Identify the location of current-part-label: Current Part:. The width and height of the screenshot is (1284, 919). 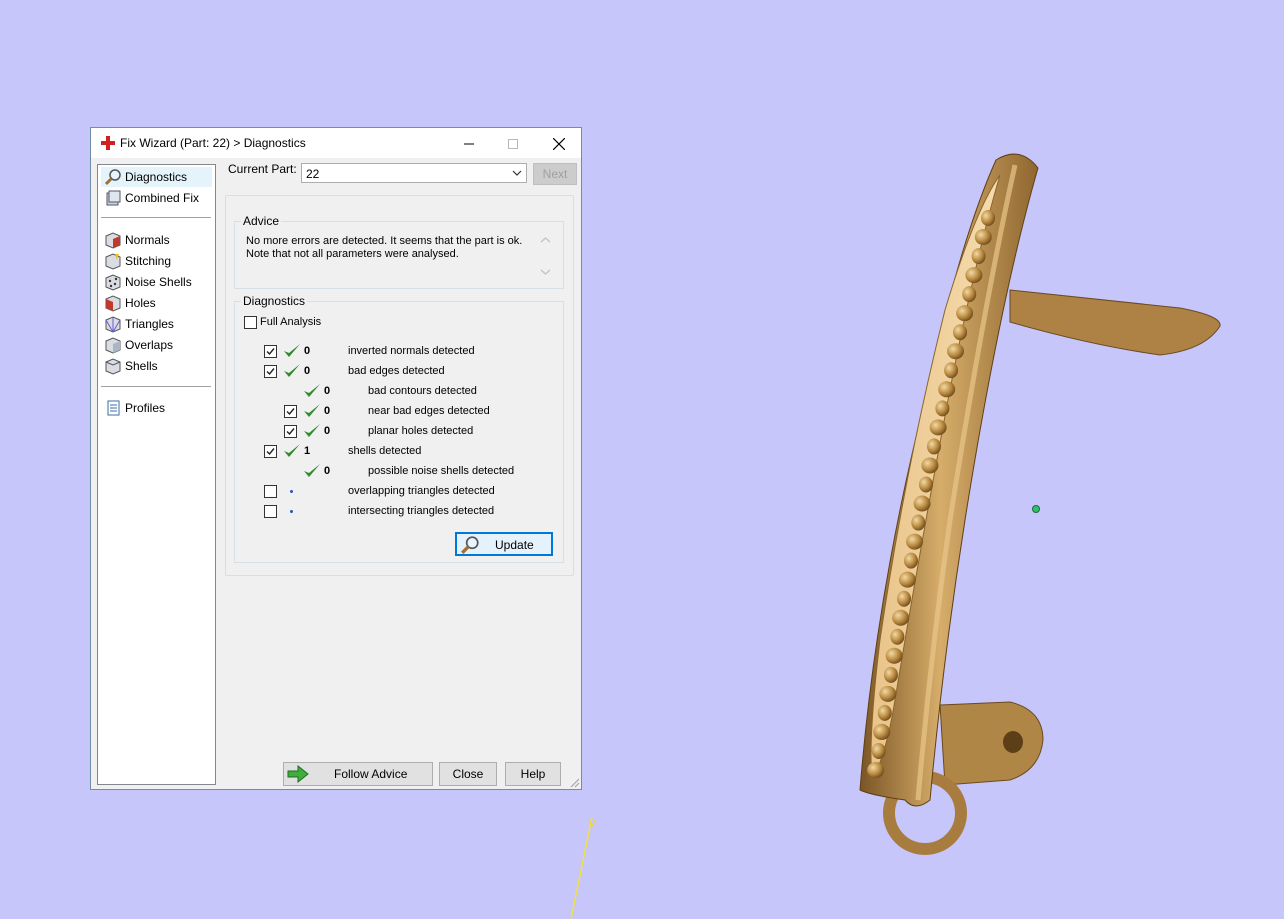
(262, 169).